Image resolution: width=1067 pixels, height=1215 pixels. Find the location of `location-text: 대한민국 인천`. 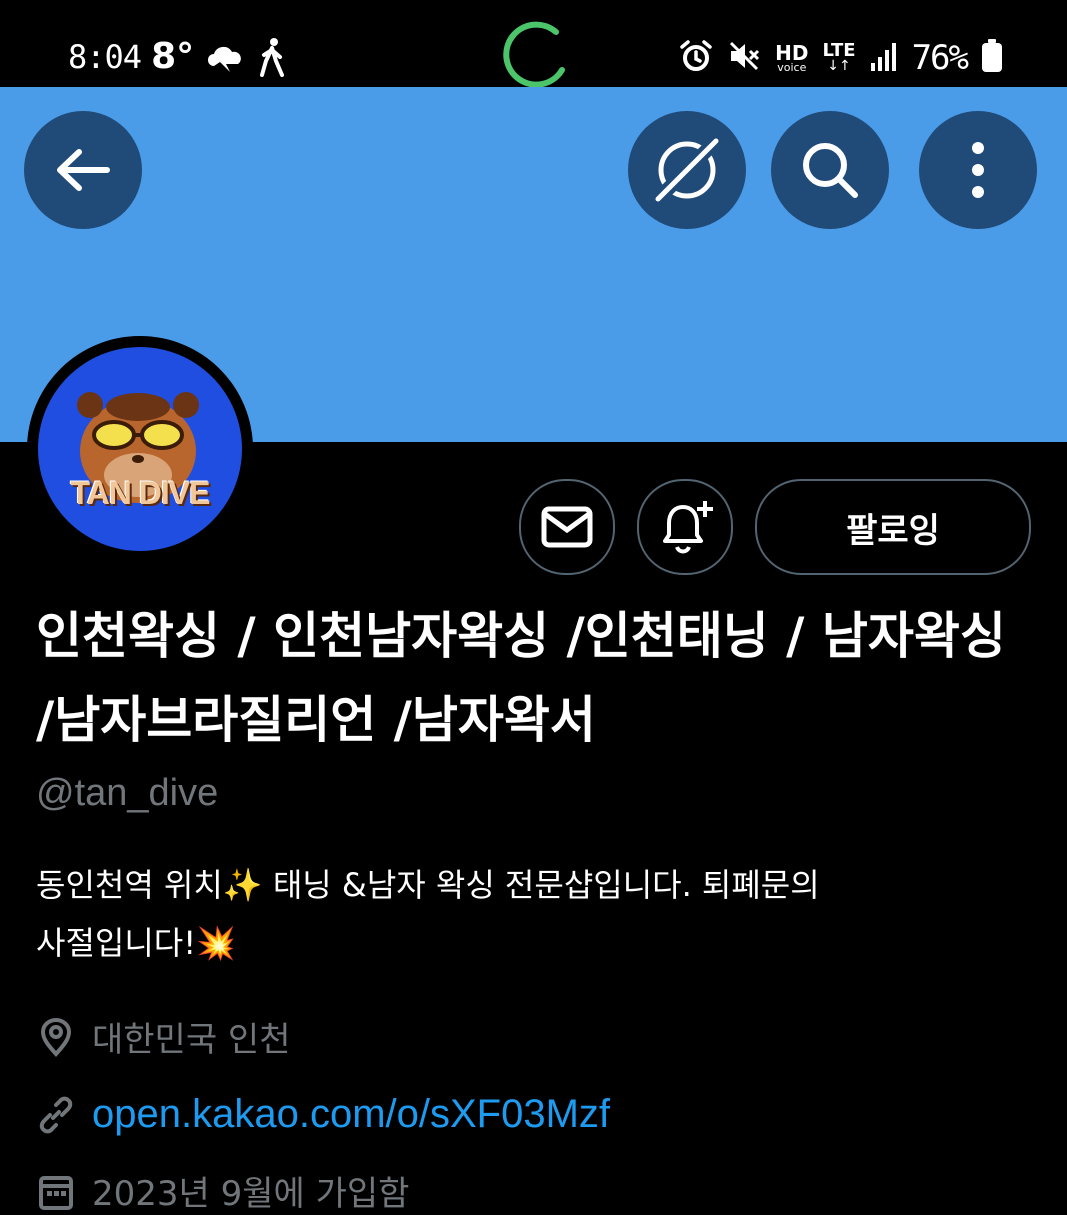

location-text: 대한민국 인천 is located at coordinates (191, 1040).